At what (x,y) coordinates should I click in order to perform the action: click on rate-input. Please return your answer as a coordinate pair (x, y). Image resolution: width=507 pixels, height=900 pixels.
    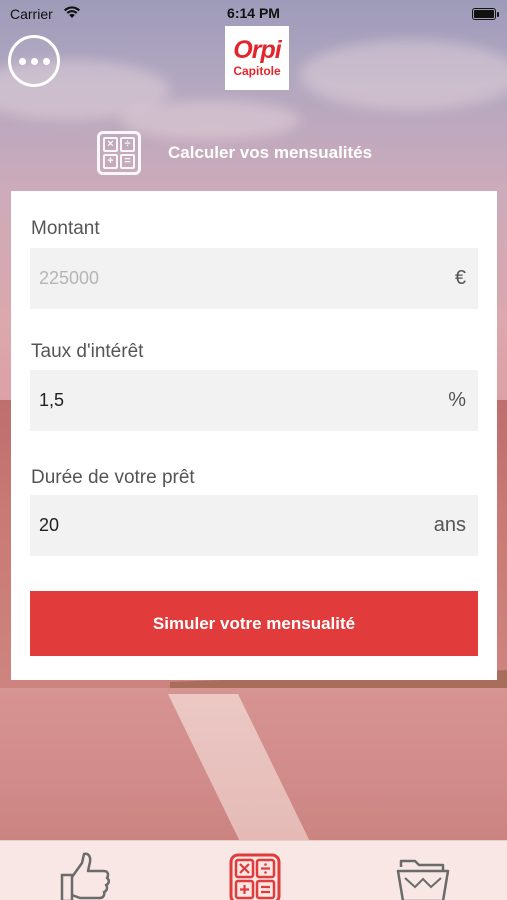
    Looking at the image, I should click on (220, 400).